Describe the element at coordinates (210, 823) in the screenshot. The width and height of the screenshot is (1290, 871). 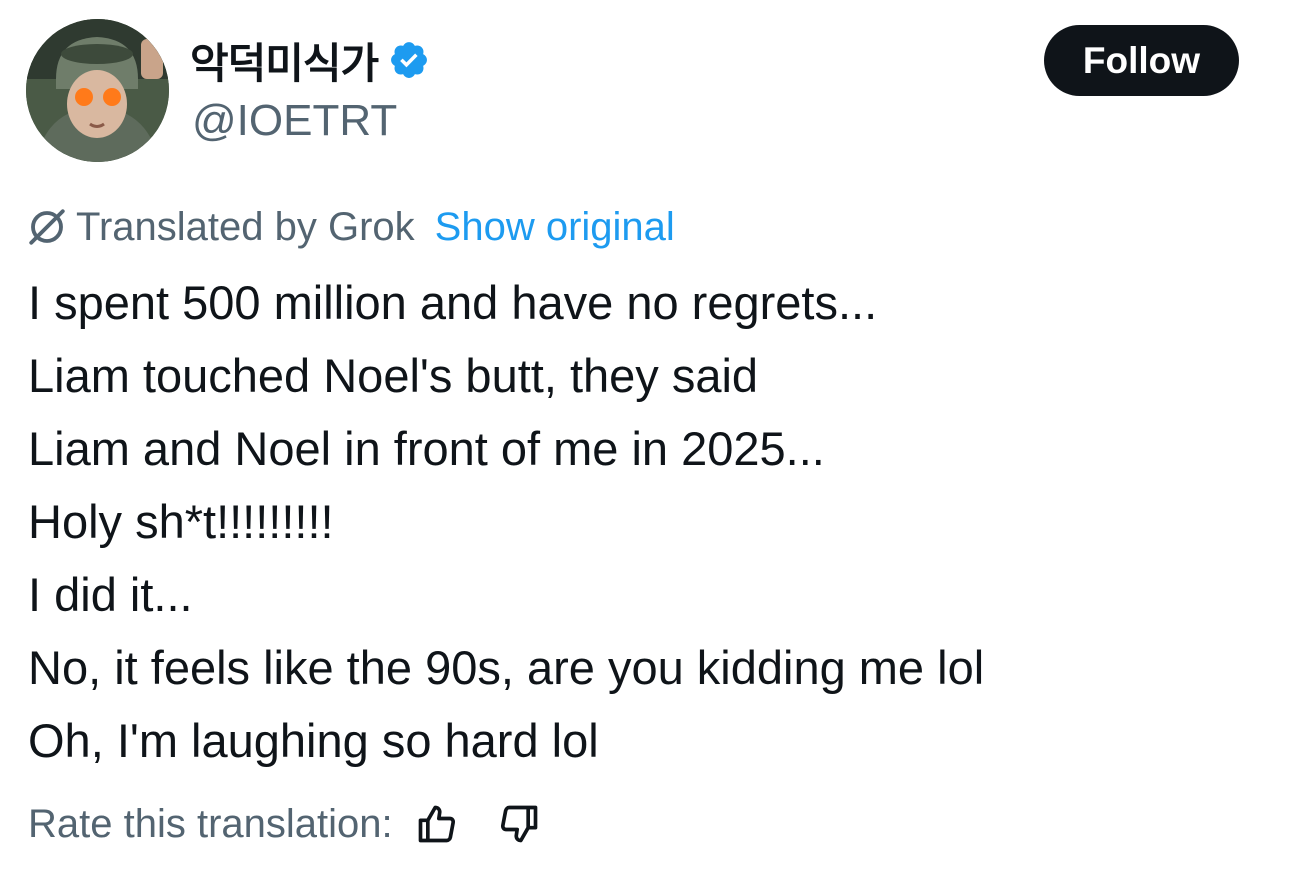
I see `rate-translation-label: Rate this translation:` at that location.